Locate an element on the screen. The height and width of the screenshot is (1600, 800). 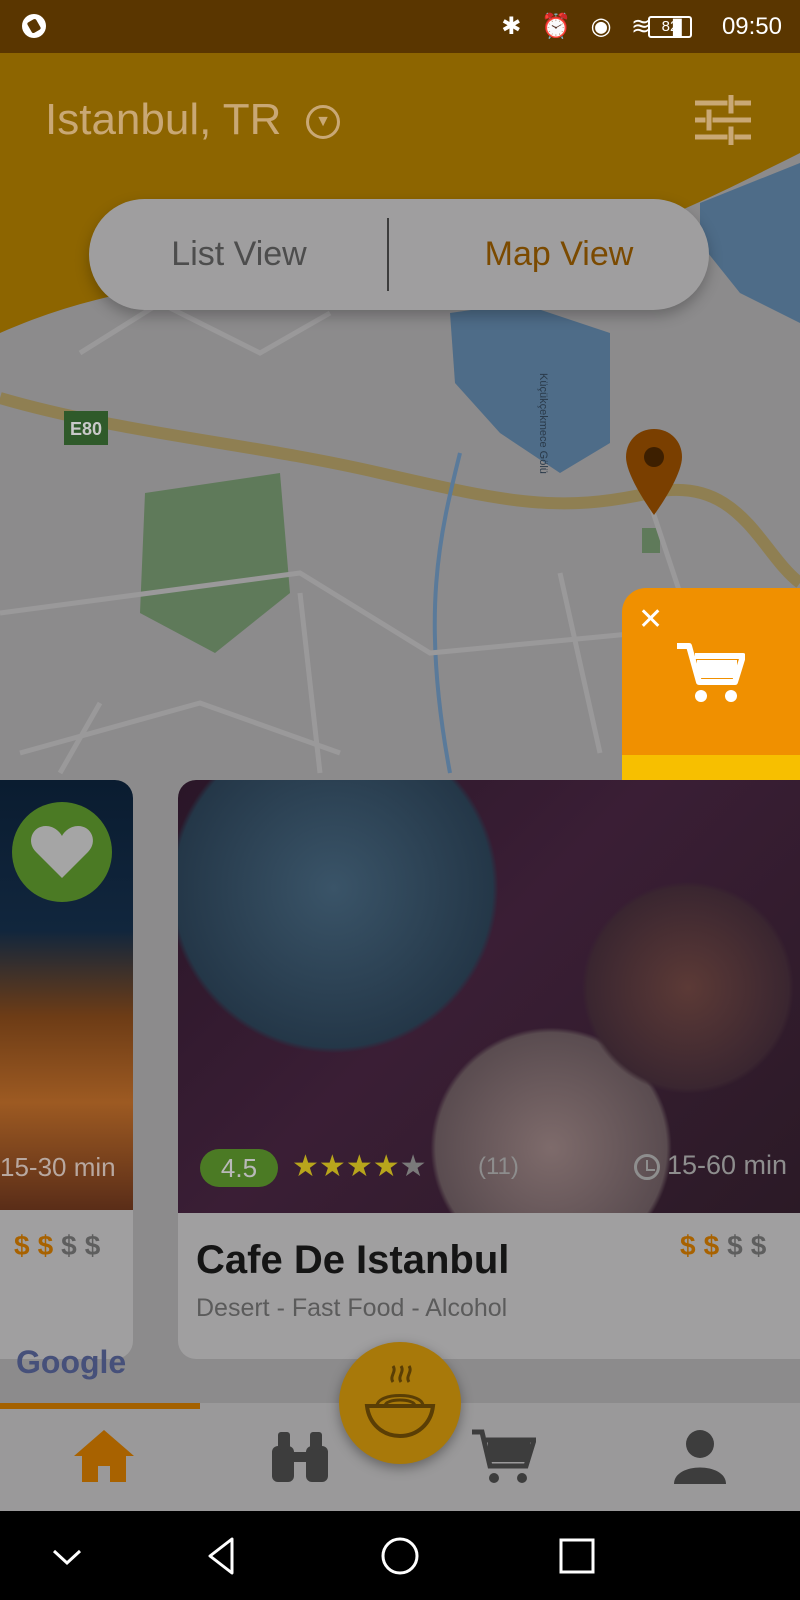
back-icon is located at coordinates (223, 1556).